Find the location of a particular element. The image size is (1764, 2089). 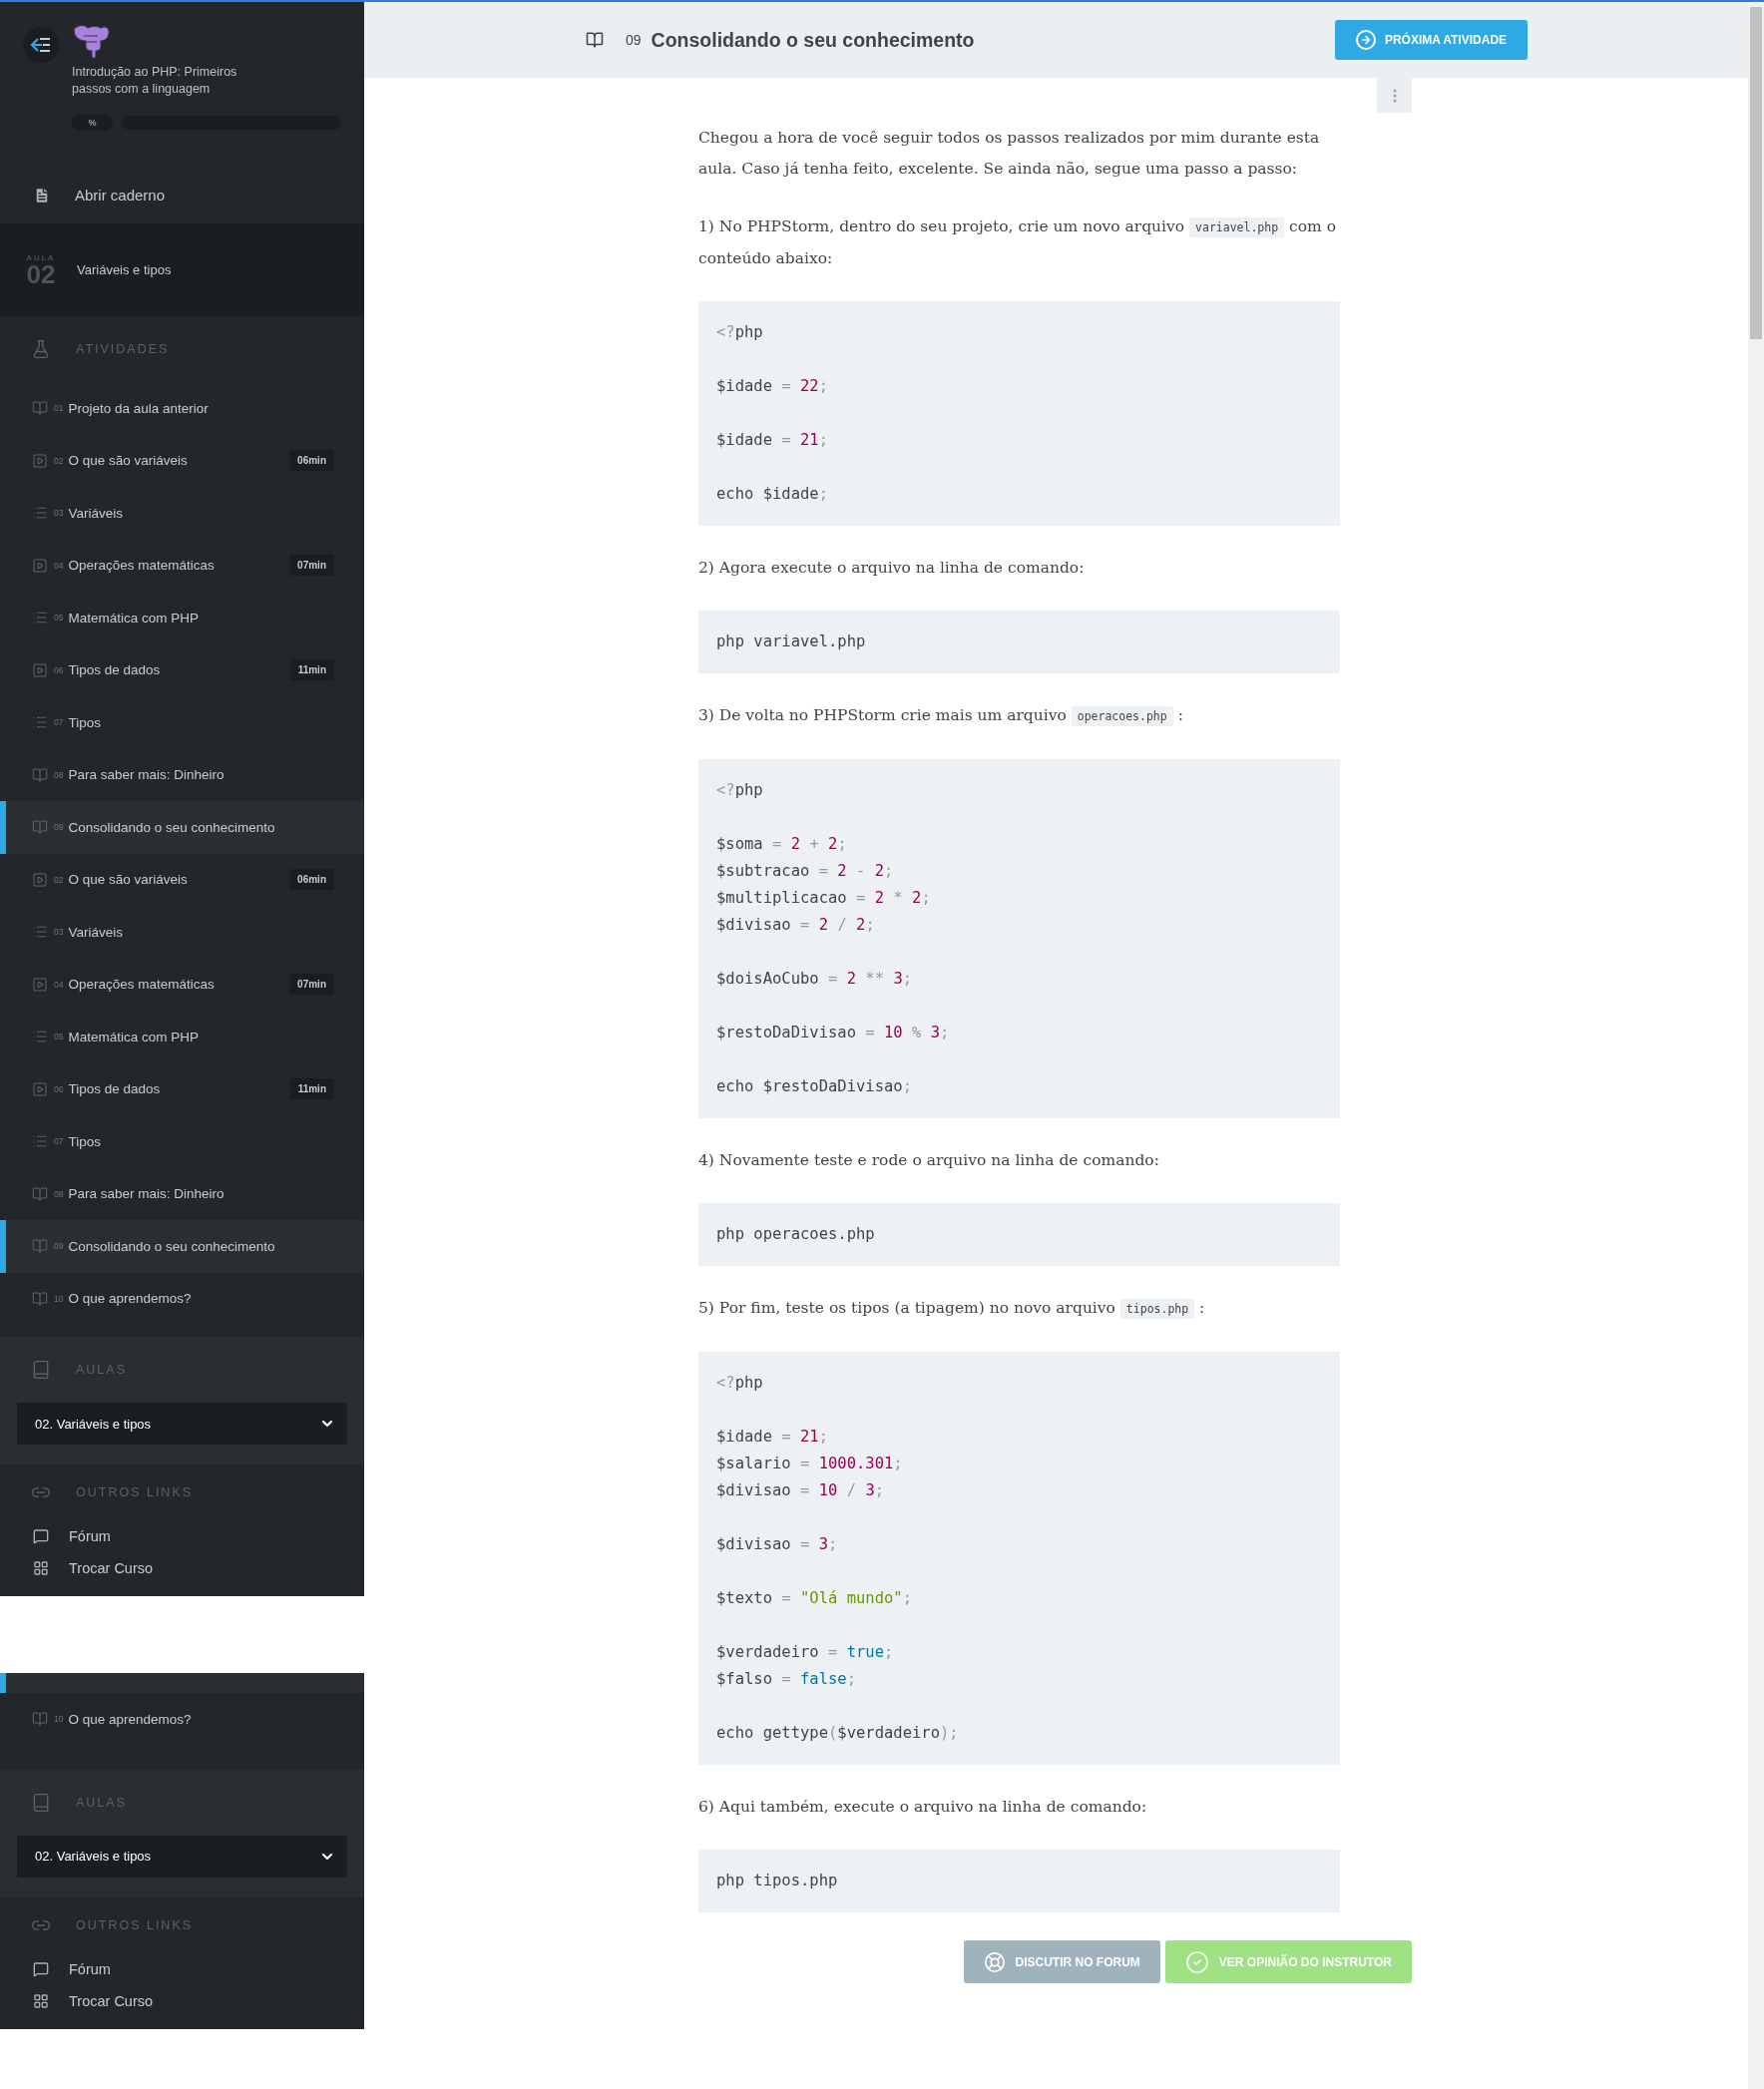

scrollbar is located at coordinates (1756, 1045).